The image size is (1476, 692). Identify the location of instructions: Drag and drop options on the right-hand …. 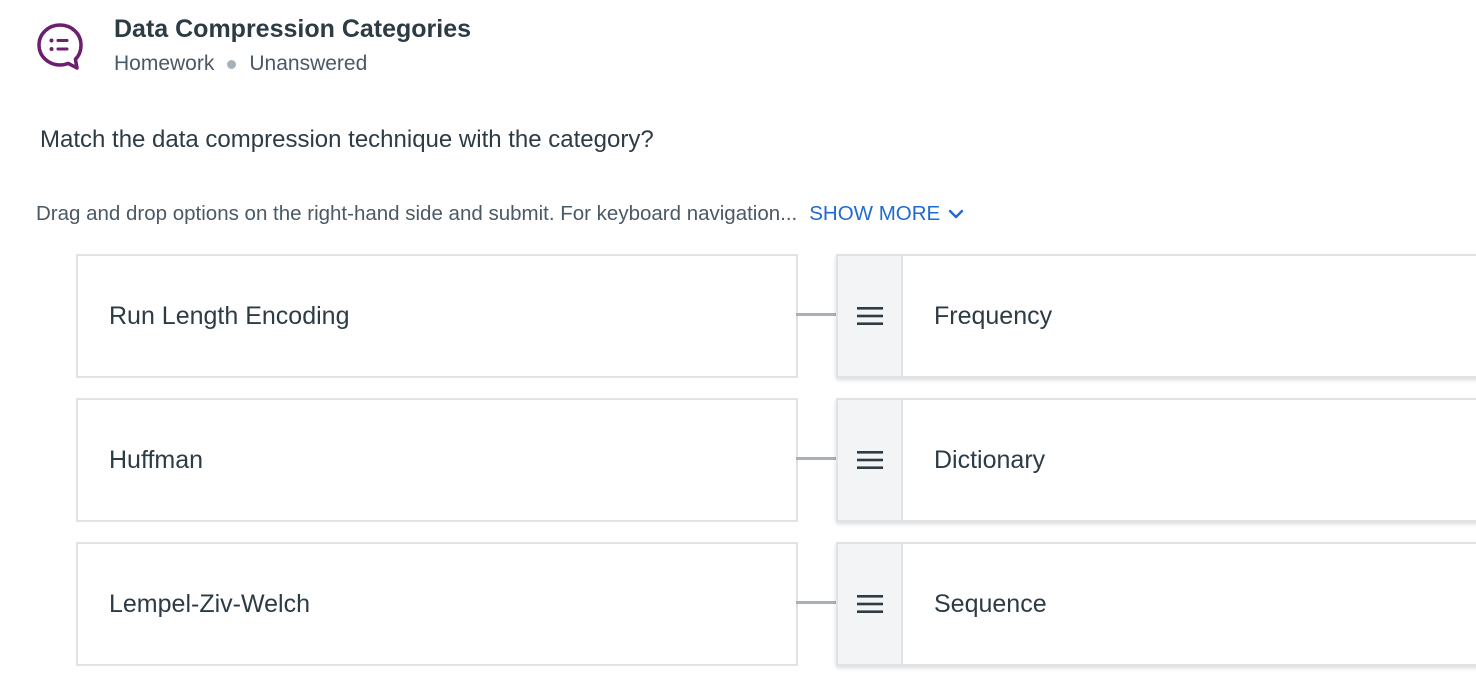
(500, 214).